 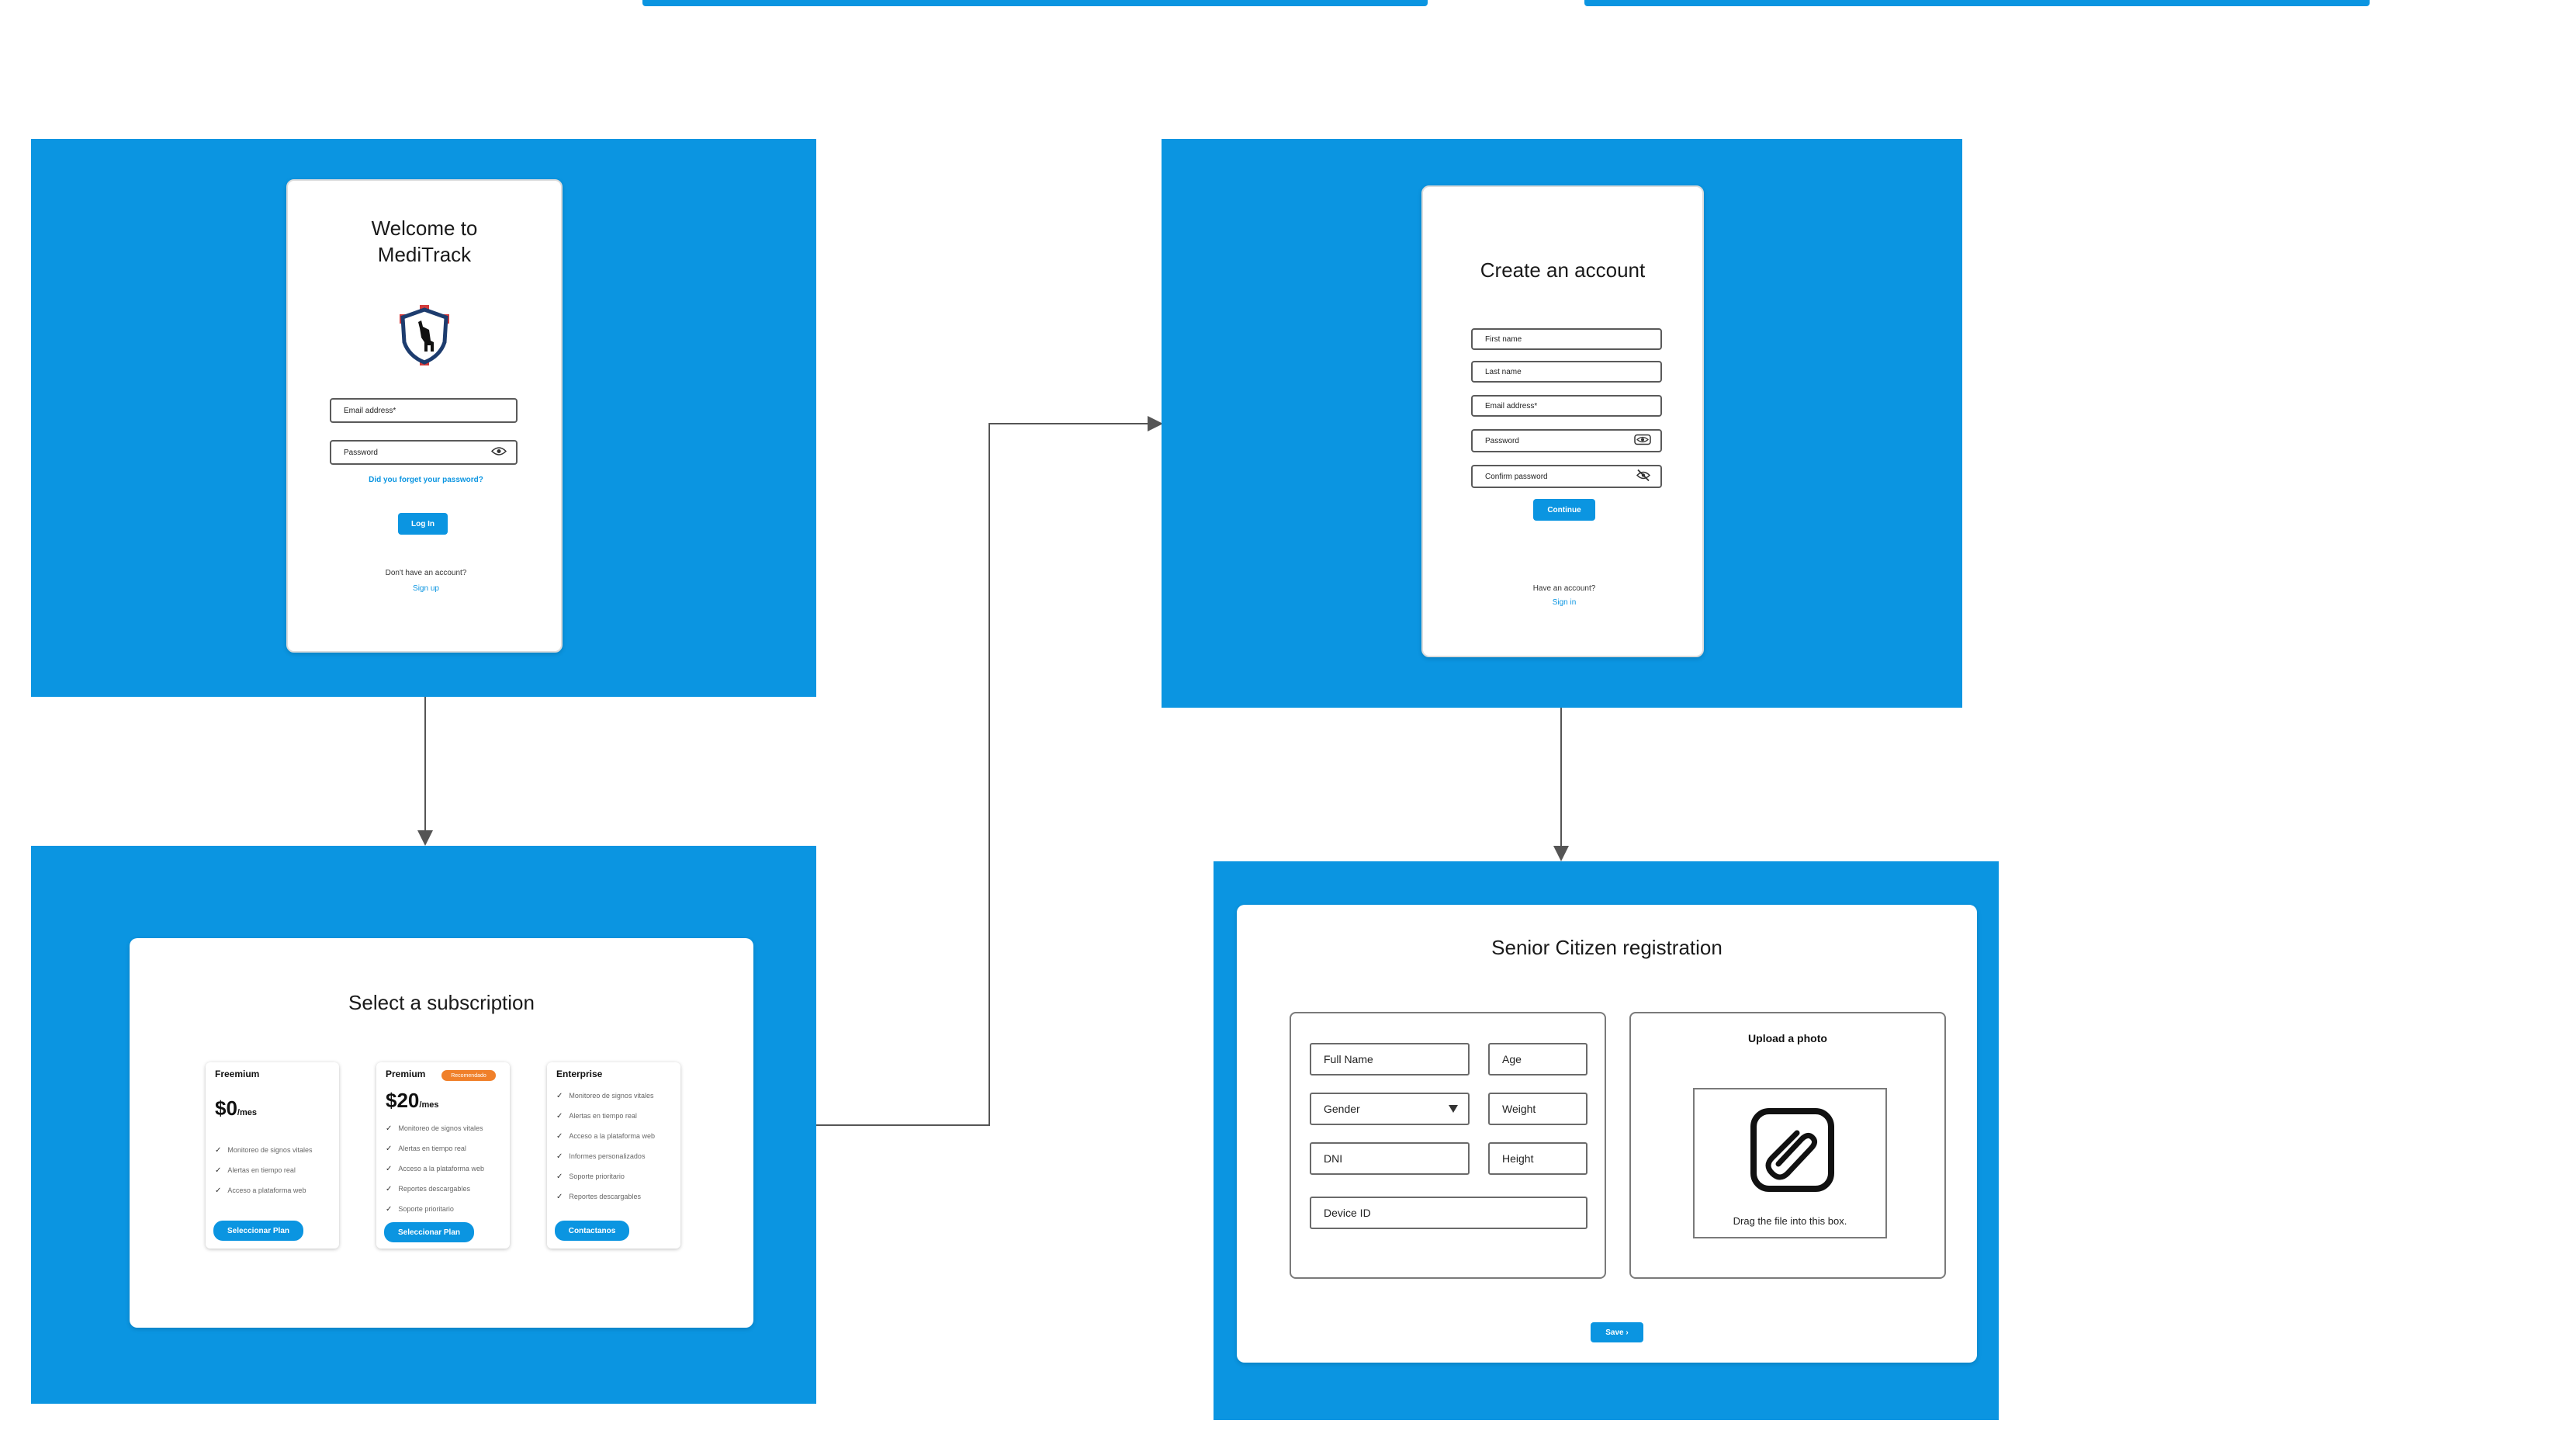 I want to click on recommended-badge: Recomendado, so click(x=468, y=1075).